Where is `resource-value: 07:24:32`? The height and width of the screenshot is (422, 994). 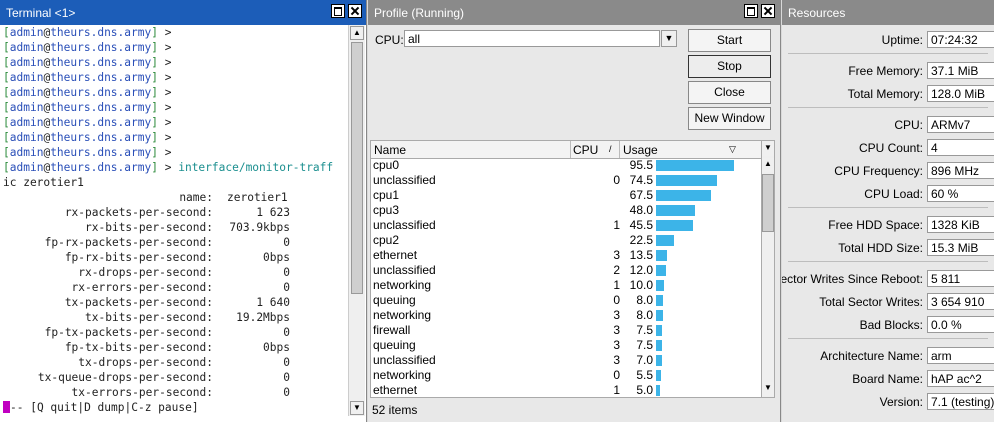 resource-value: 07:24:32 is located at coordinates (960, 39).